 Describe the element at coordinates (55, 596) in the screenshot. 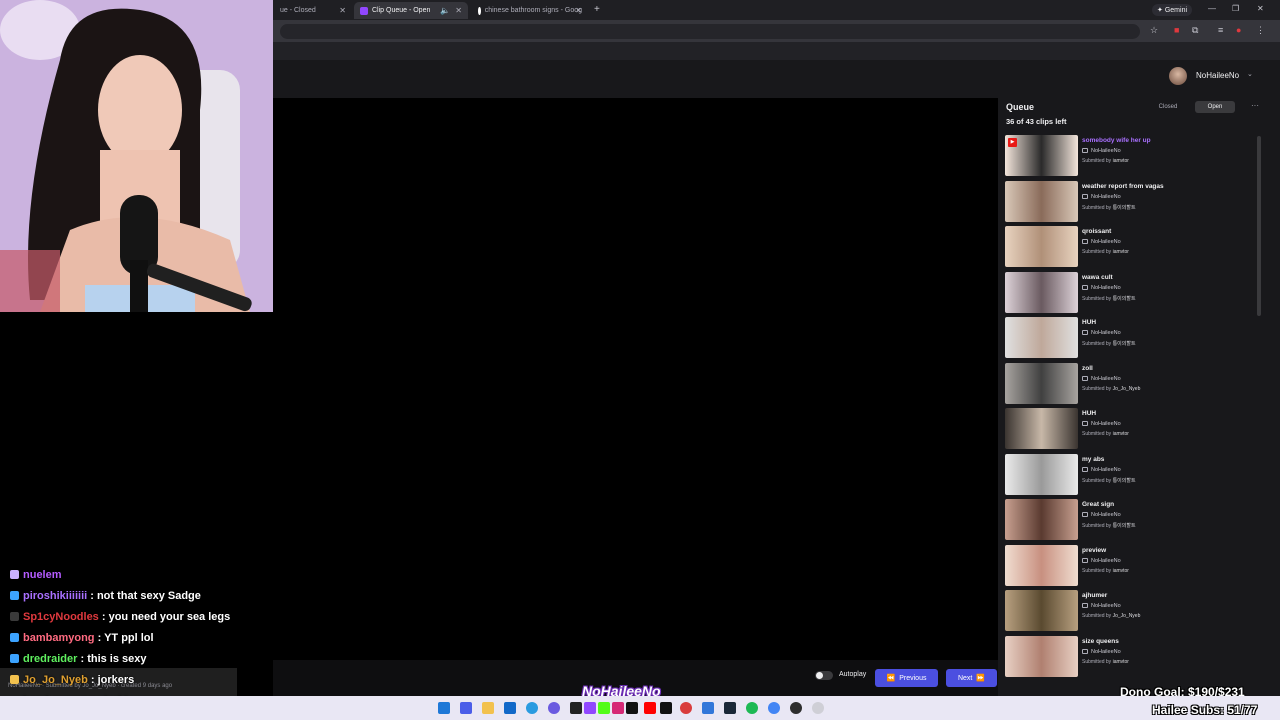

I see `chat-username: piroshikiiiiiii` at that location.